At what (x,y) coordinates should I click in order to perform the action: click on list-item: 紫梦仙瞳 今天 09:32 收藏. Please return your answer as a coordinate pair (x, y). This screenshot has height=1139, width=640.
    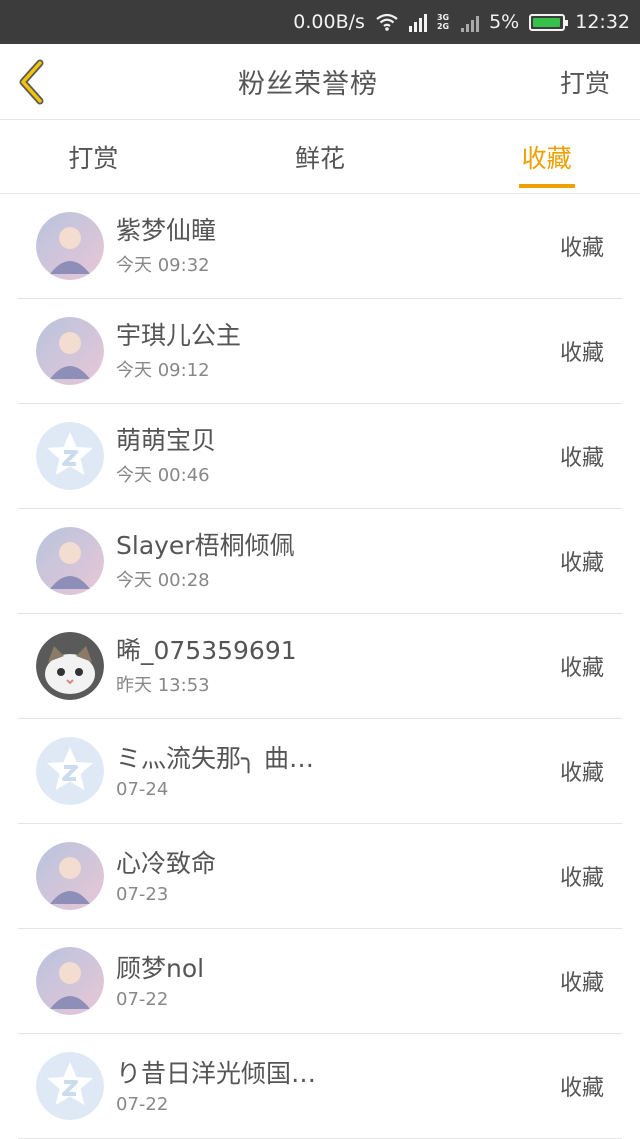
    Looking at the image, I should click on (320, 246).